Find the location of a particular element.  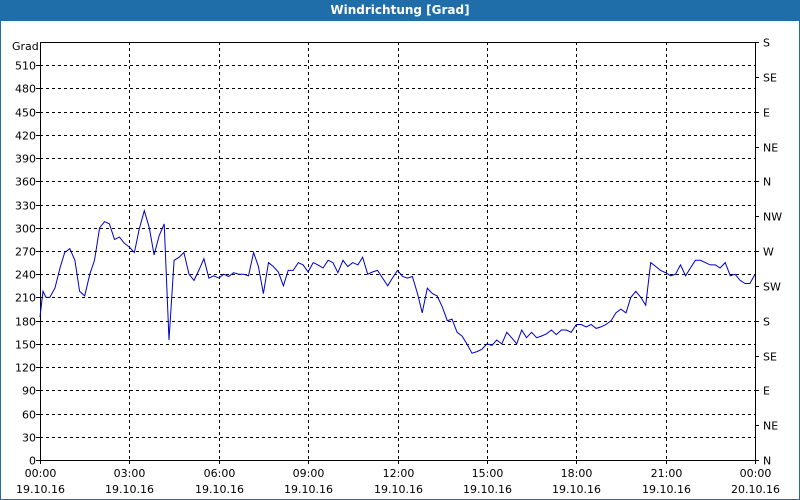

x-tick-time-label: 21:00 is located at coordinates (667, 473).